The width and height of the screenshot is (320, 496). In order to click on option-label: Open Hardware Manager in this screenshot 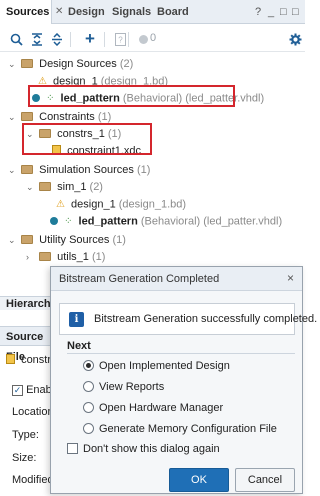, I will do `click(161, 408)`.